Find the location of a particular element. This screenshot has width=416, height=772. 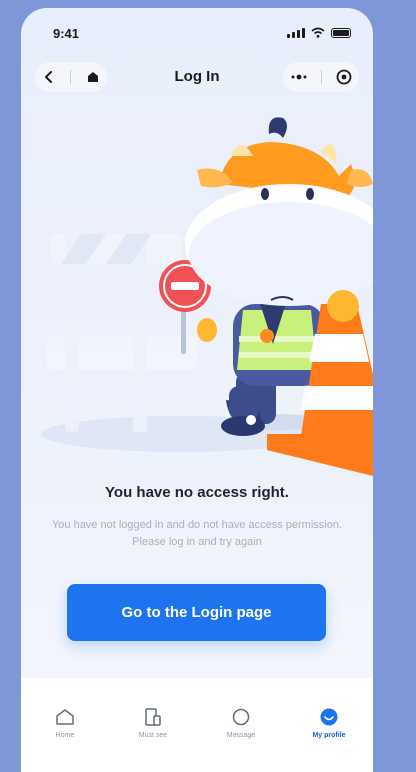

more-icon is located at coordinates (299, 77).